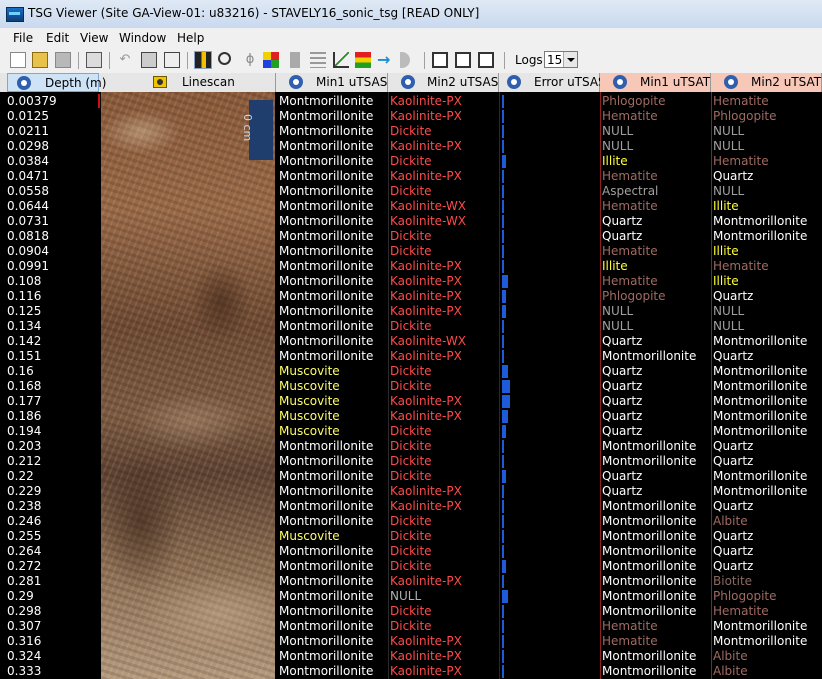  What do you see at coordinates (18, 60) in the screenshot?
I see `new-icon` at bounding box center [18, 60].